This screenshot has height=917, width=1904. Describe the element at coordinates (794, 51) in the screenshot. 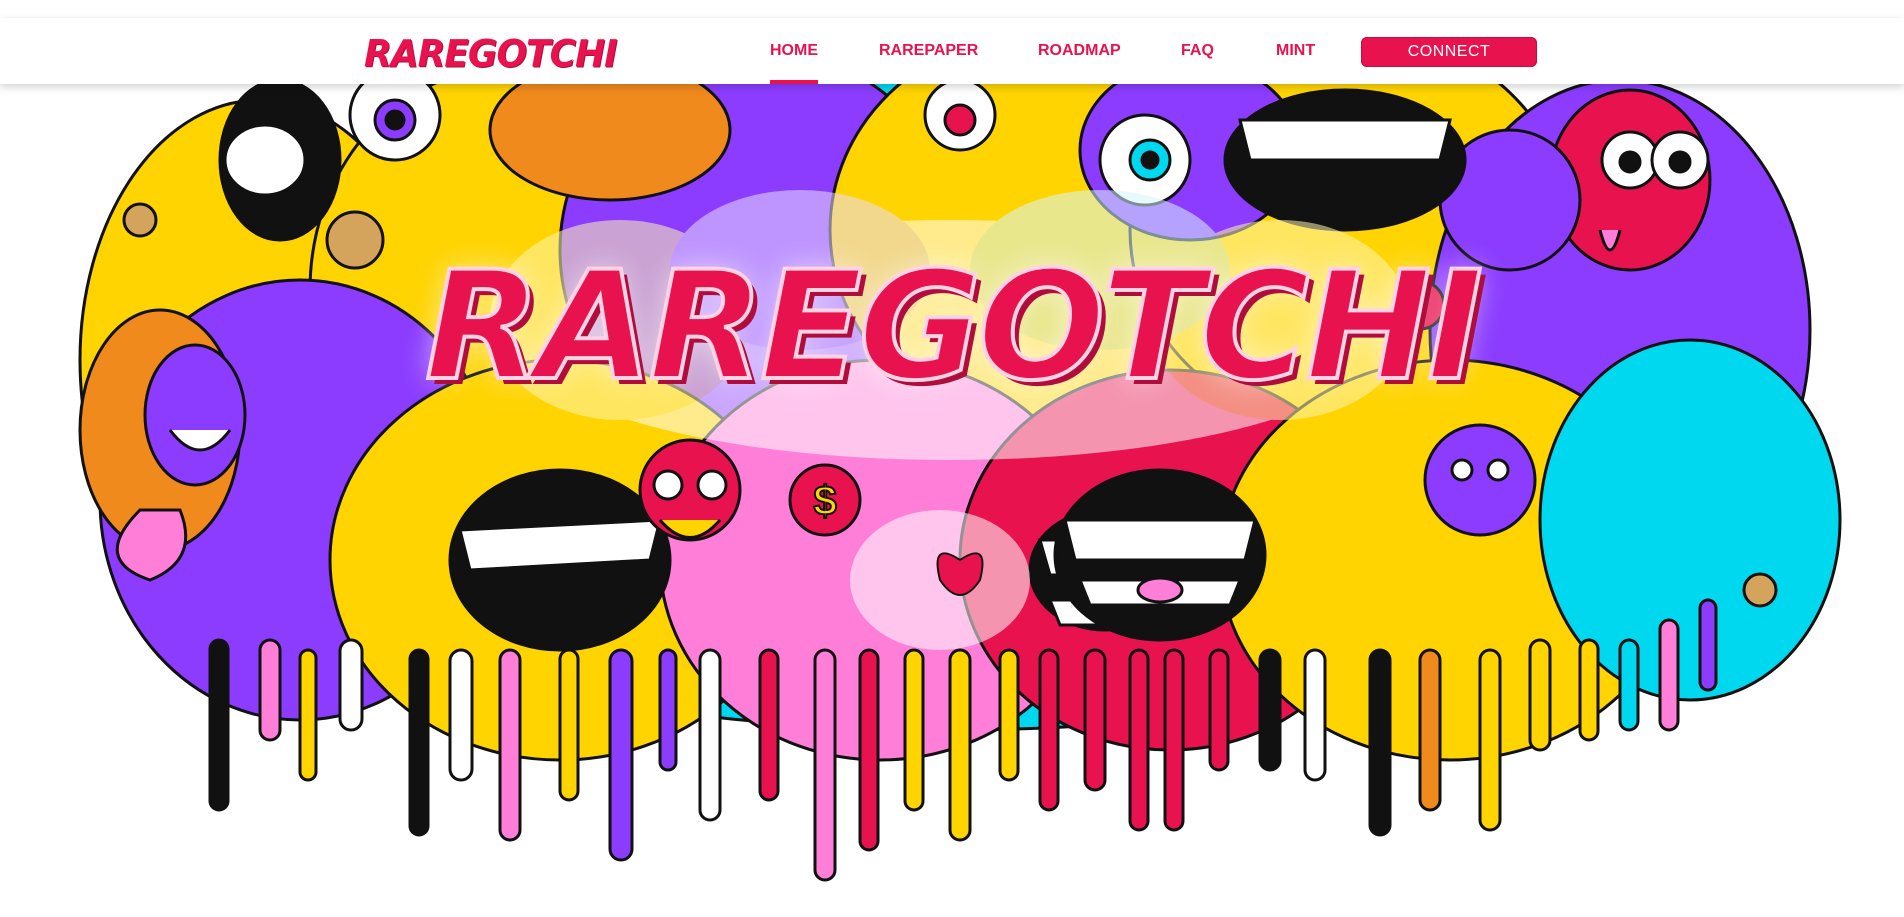

I see `nav-item-home: HOME` at that location.